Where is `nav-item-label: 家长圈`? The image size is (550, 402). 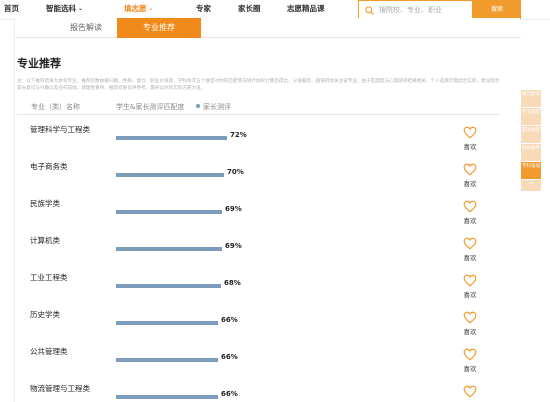
nav-item-label: 家长圈 is located at coordinates (249, 8).